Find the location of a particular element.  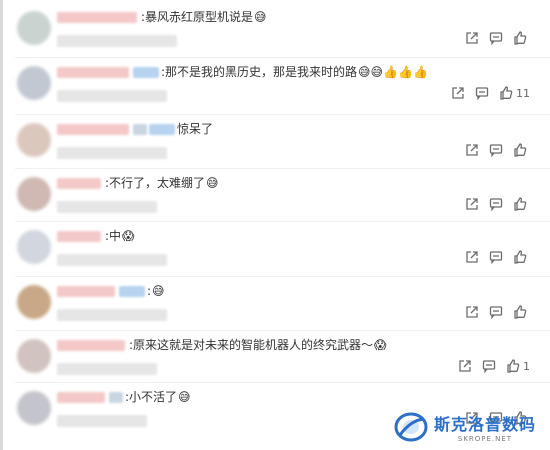

watermark: 斯克洛普数码 SKROPE.NET is located at coordinates (464, 427).